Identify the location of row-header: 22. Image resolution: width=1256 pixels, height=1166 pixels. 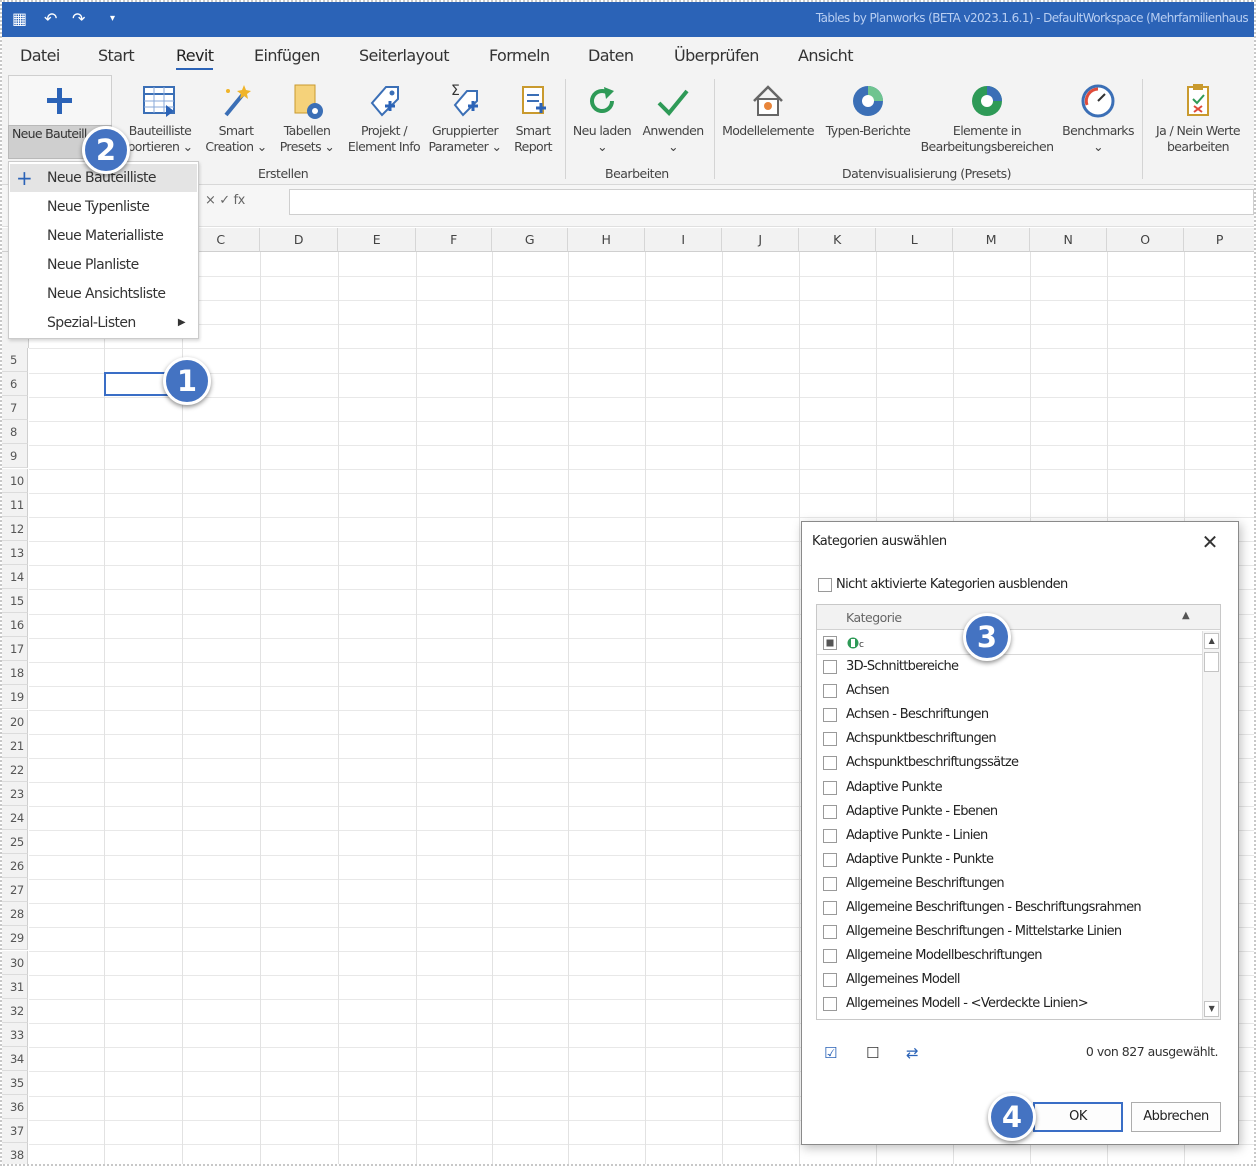
(15, 769).